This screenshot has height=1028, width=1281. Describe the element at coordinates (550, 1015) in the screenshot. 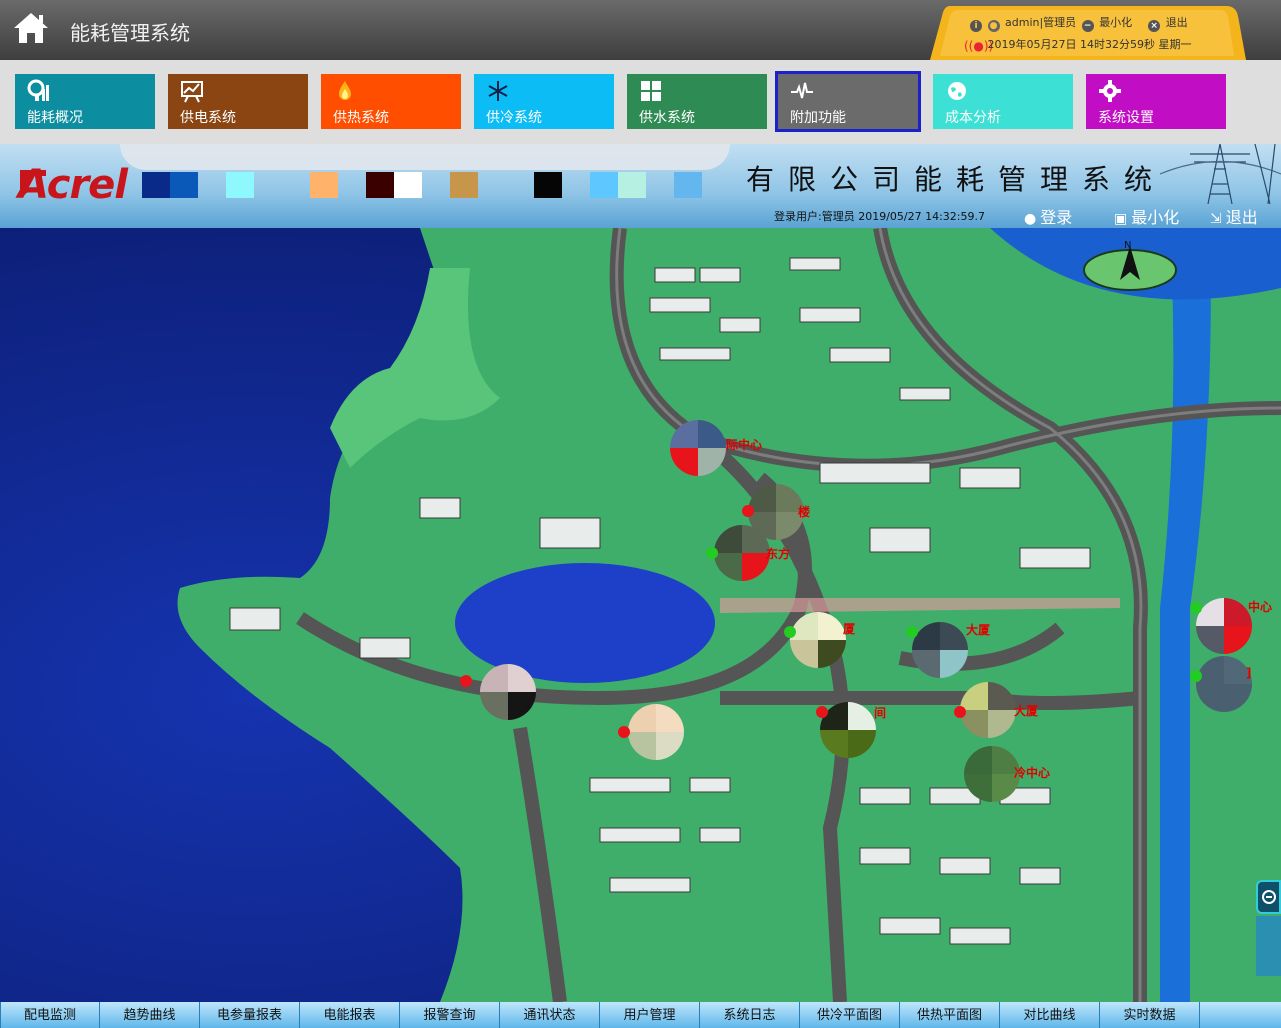

I see `bottom-nav-item: 通讯状态` at that location.